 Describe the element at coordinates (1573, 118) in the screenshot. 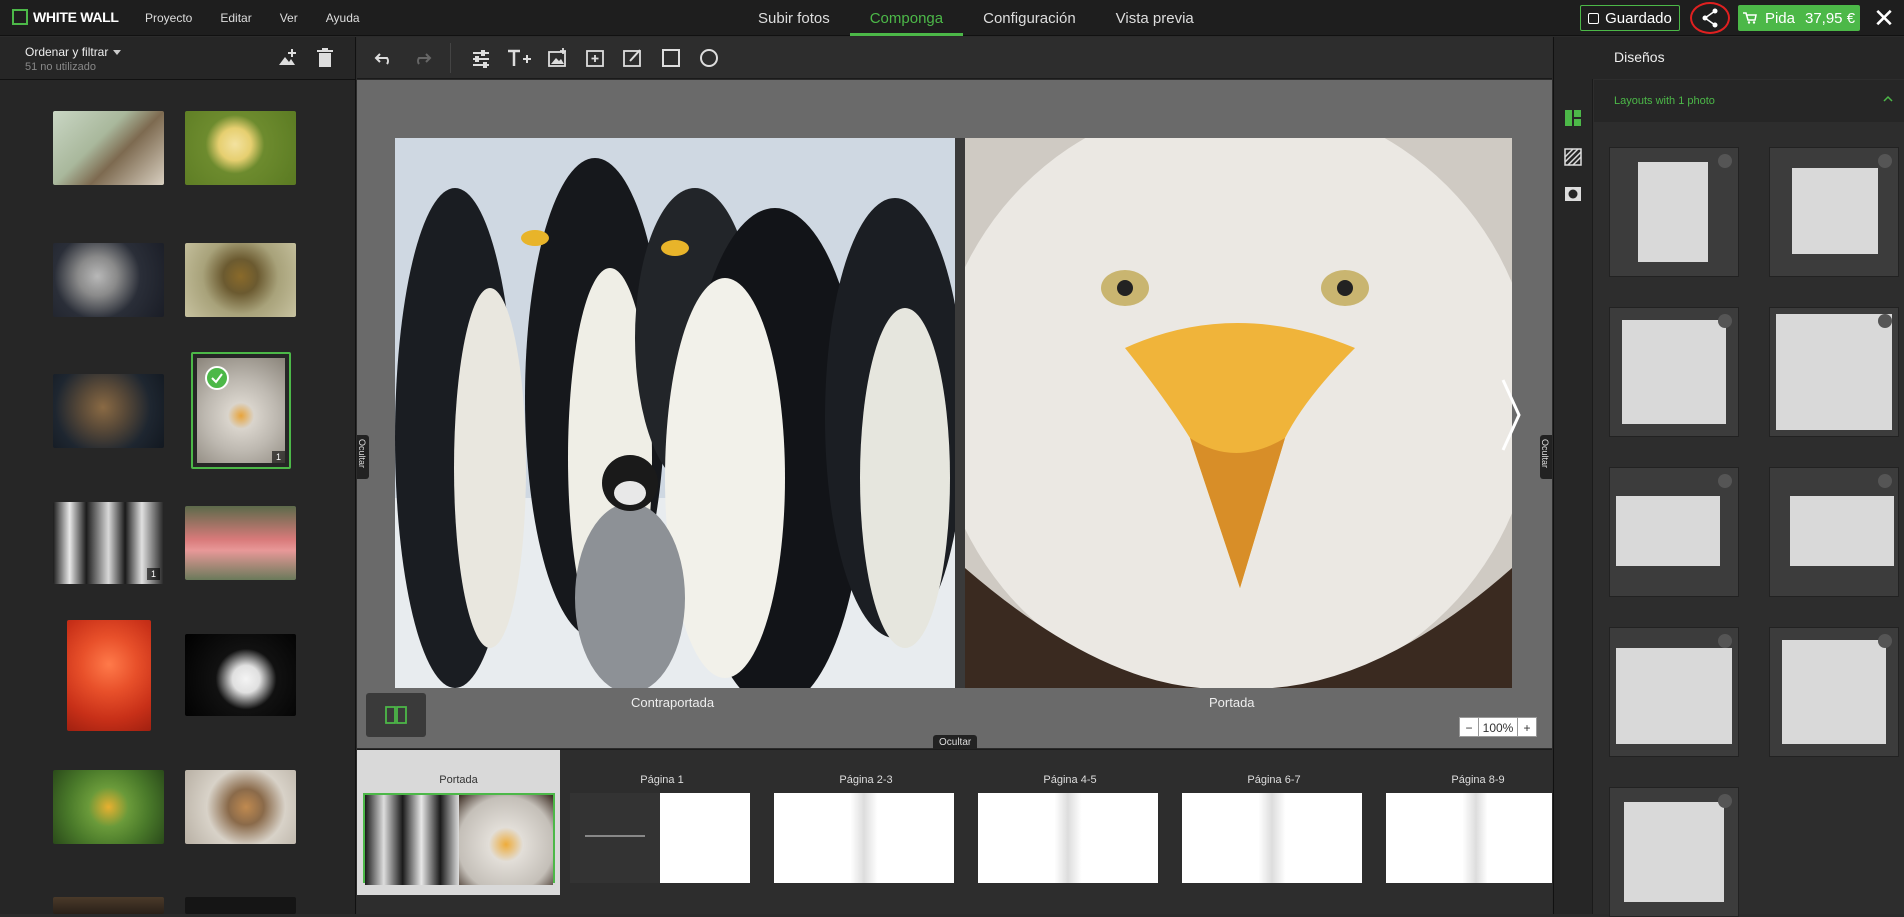

I see `layouts-icon` at that location.